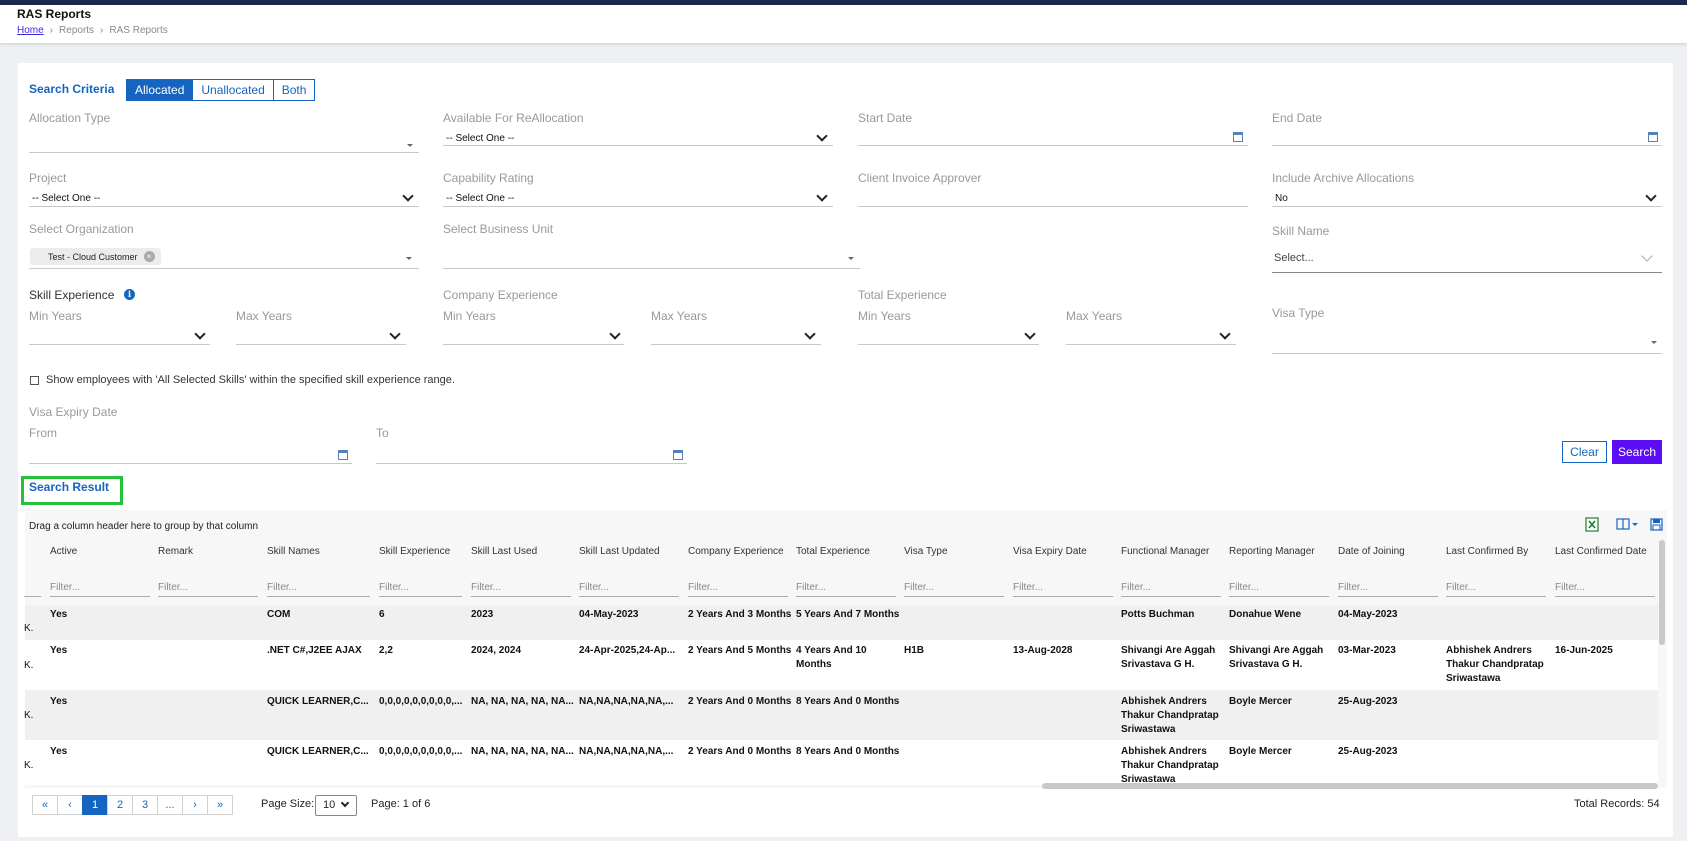 The image size is (1687, 841). I want to click on pagination: « ‹ 1 2 3 ... › », so click(132, 805).